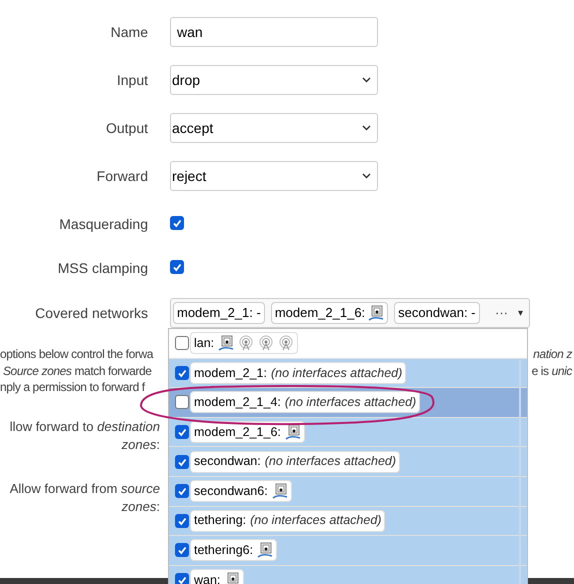  What do you see at coordinates (274, 128) in the screenshot?
I see `select-field: accept` at bounding box center [274, 128].